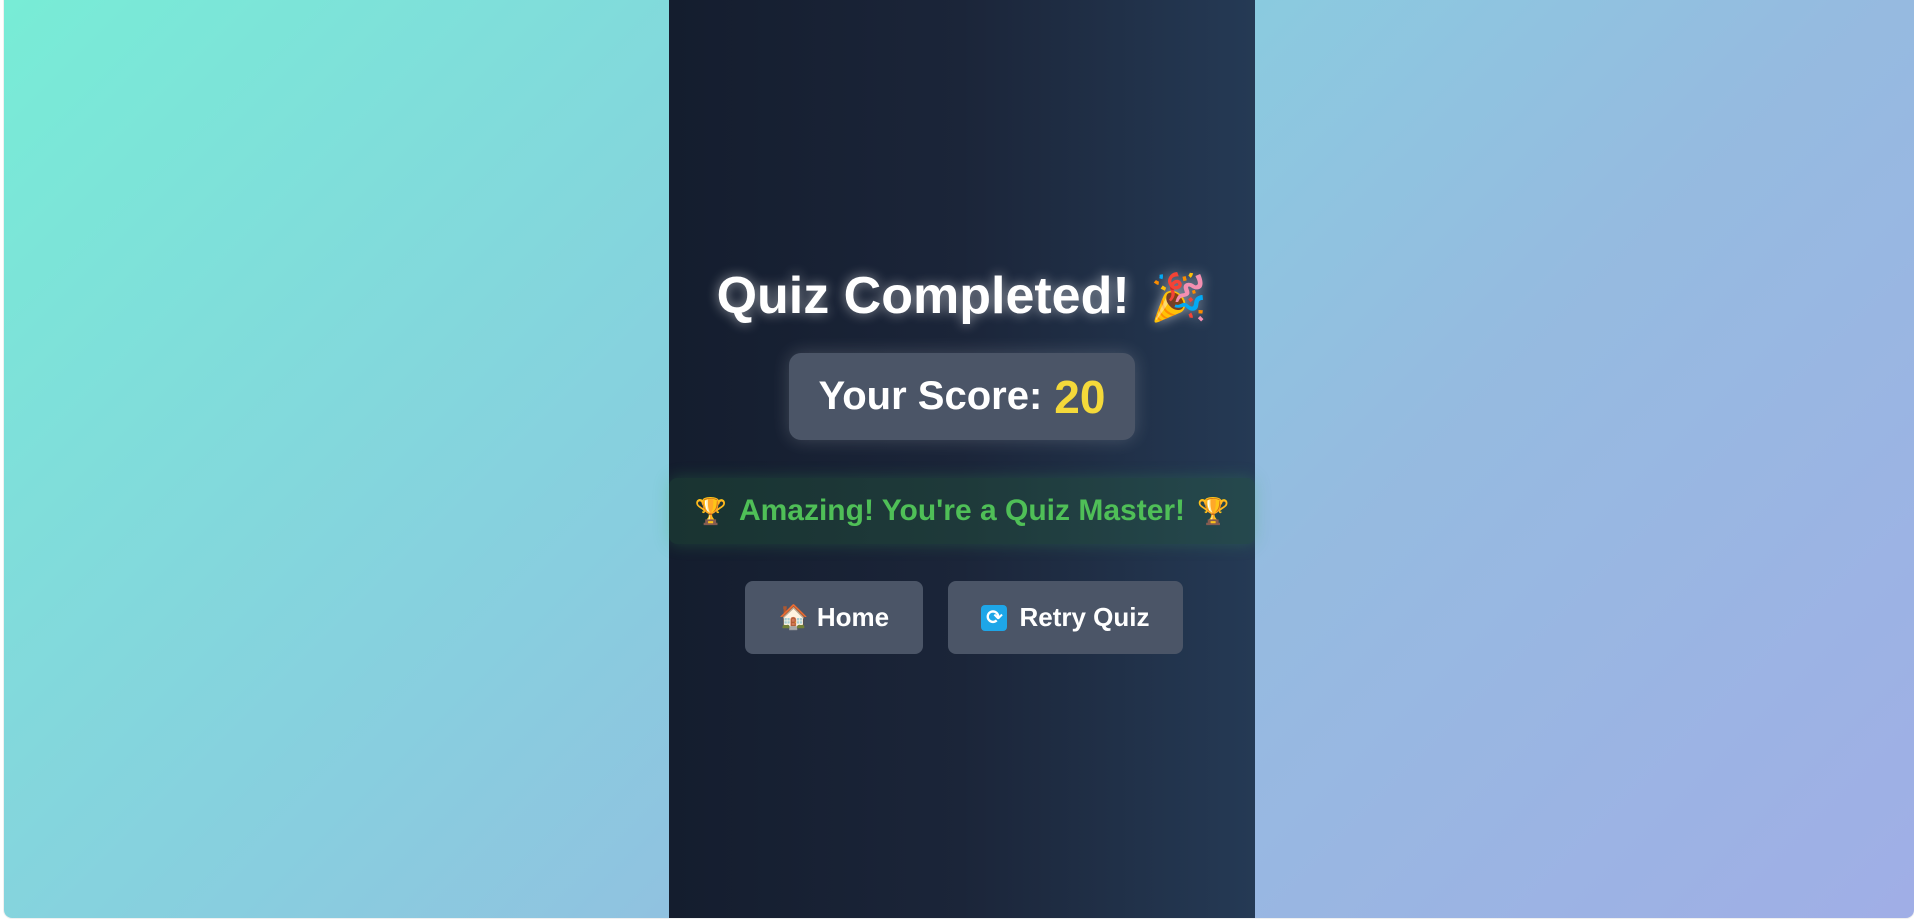  Describe the element at coordinates (853, 617) in the screenshot. I see `home-button-label: Home` at that location.